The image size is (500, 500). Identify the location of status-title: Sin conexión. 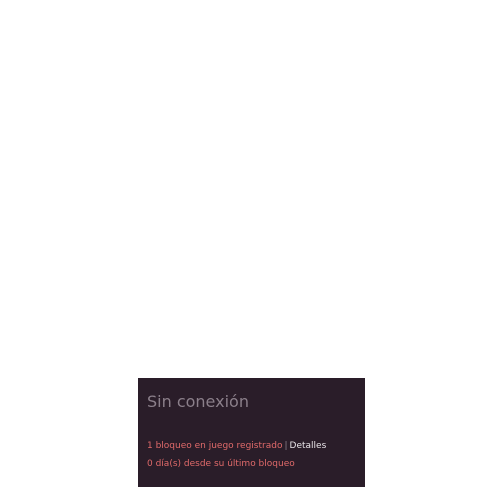
(198, 401).